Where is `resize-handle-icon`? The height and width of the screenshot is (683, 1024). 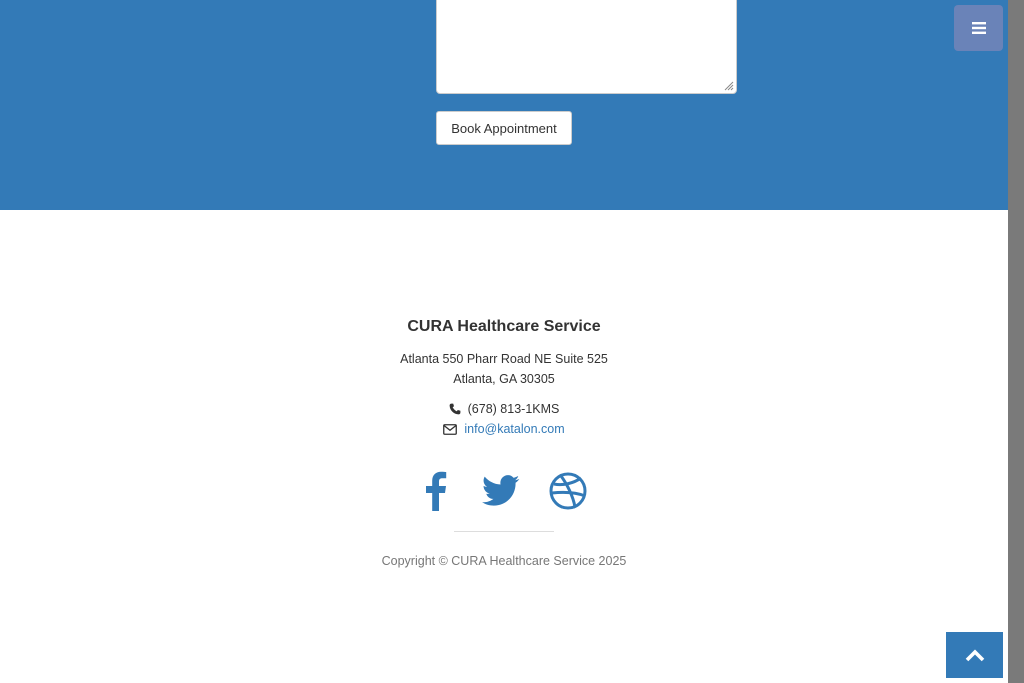
resize-handle-icon is located at coordinates (728, 85).